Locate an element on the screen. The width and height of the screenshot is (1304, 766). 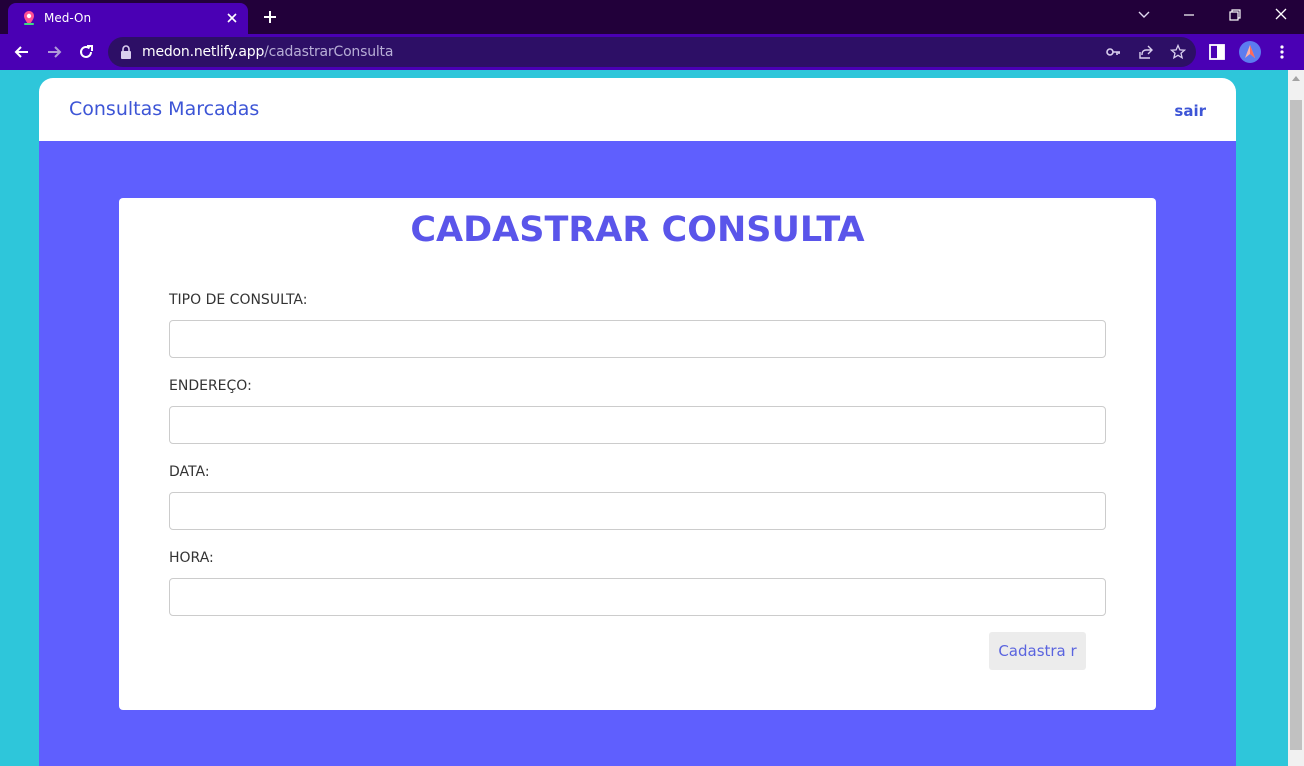
url-text: medon.netlify.app/cadastrarConsulta is located at coordinates (267, 52).